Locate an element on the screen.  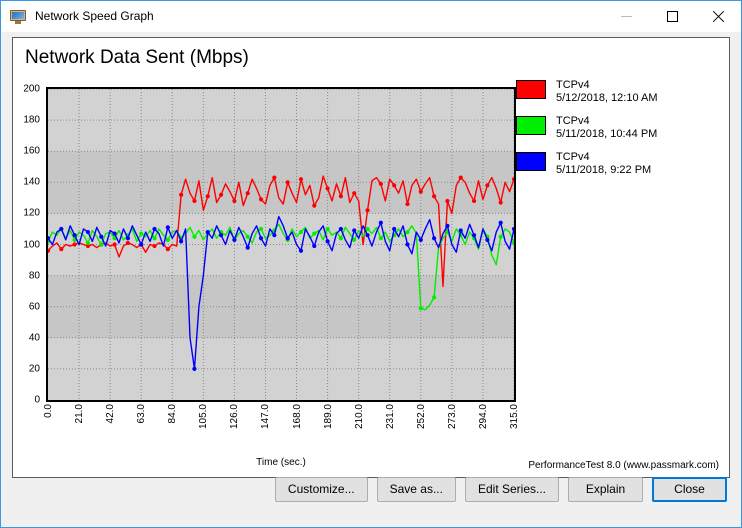
x-axis-tick-label: 210.0 is located at coordinates (359, 417).